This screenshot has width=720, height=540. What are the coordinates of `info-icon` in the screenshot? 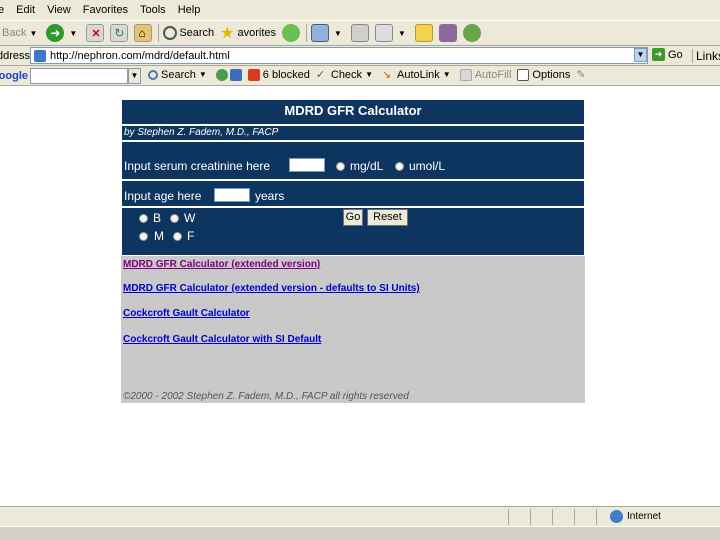 It's located at (235, 74).